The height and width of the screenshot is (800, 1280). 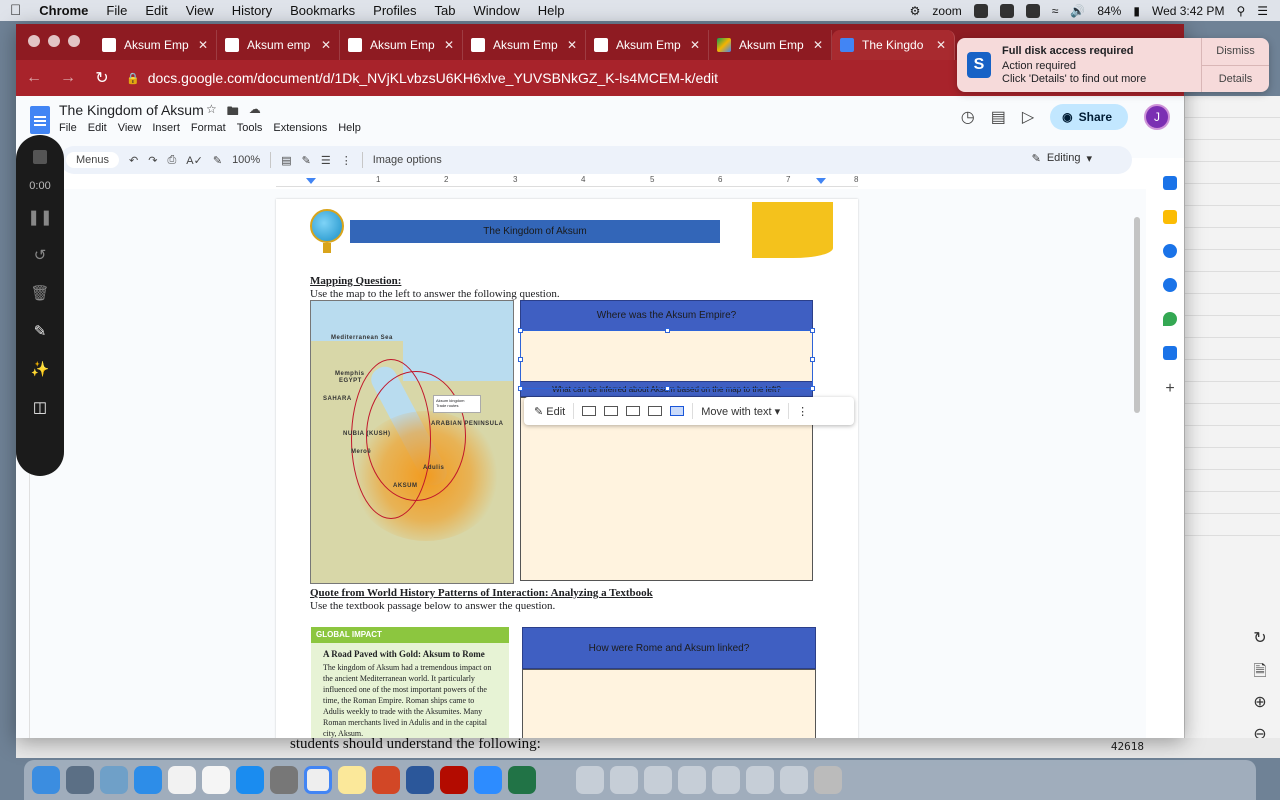 I want to click on redo-icon: ↷, so click(x=152, y=160).